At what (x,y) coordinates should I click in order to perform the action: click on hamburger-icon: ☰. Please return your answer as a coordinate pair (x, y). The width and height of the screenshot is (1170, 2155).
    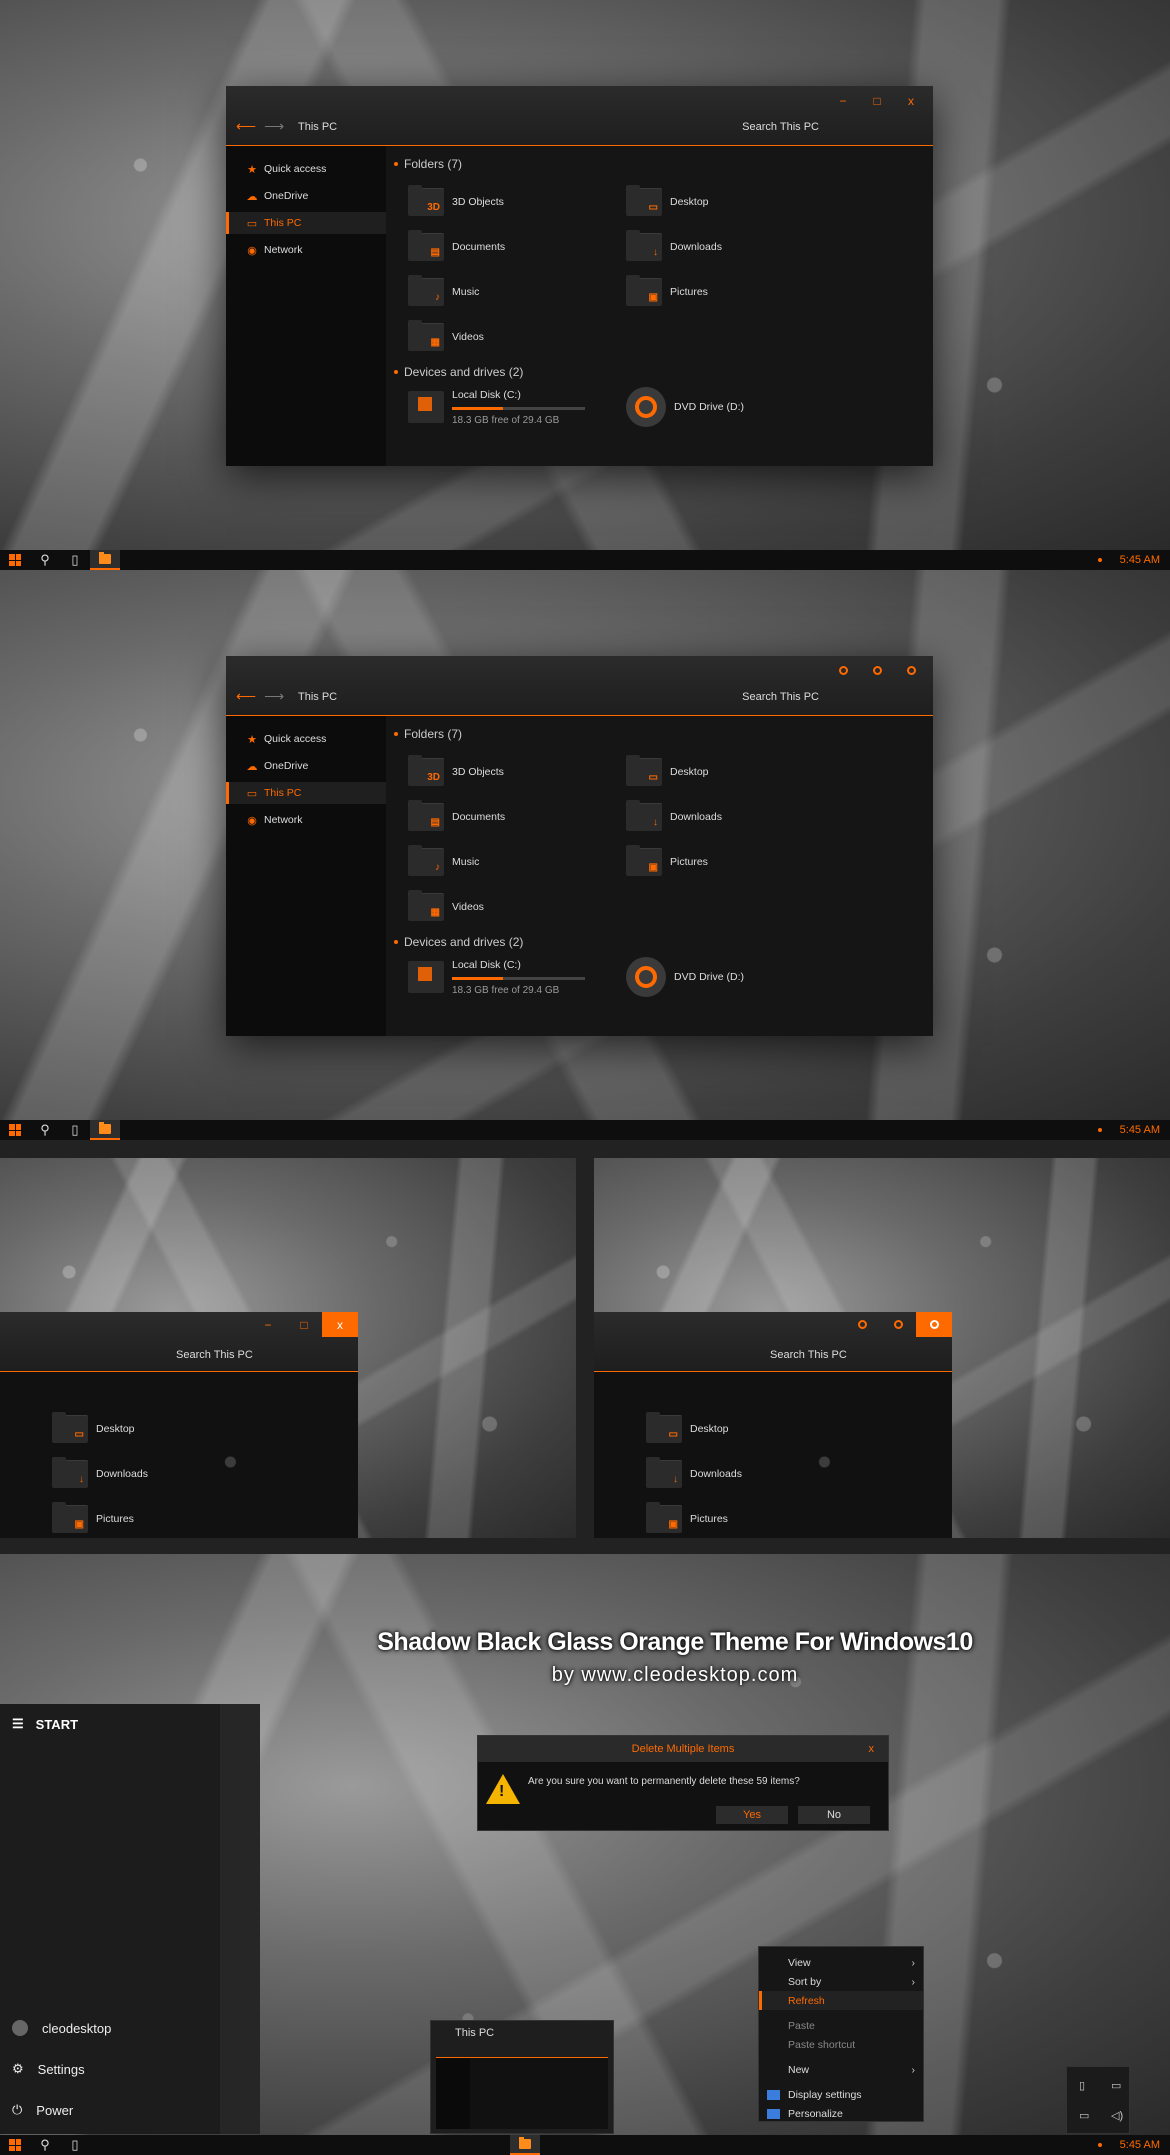
    Looking at the image, I should click on (18, 1724).